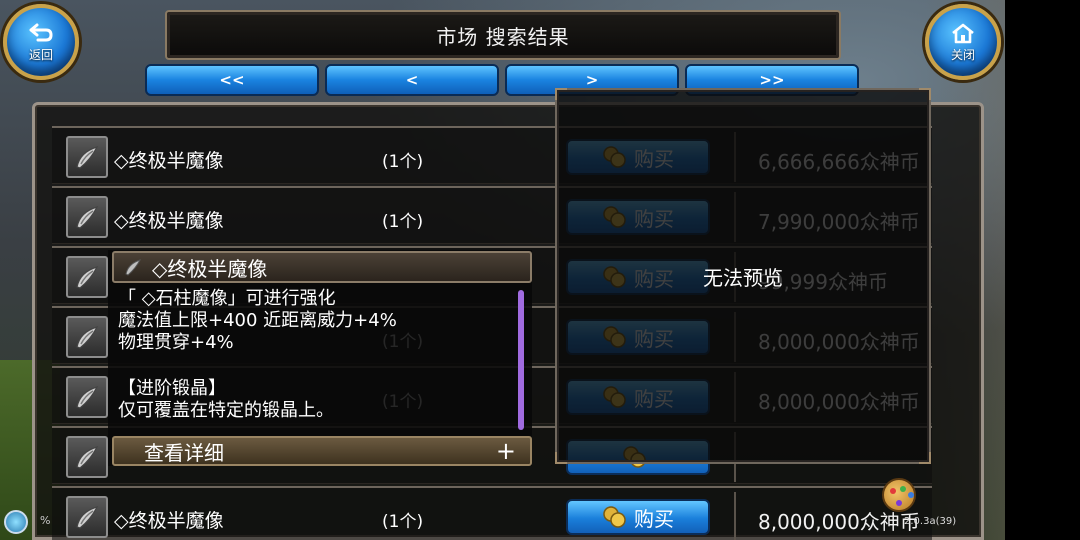 The width and height of the screenshot is (1080, 540). I want to click on tooltip-line: 【进阶锻晶】, so click(172, 388).